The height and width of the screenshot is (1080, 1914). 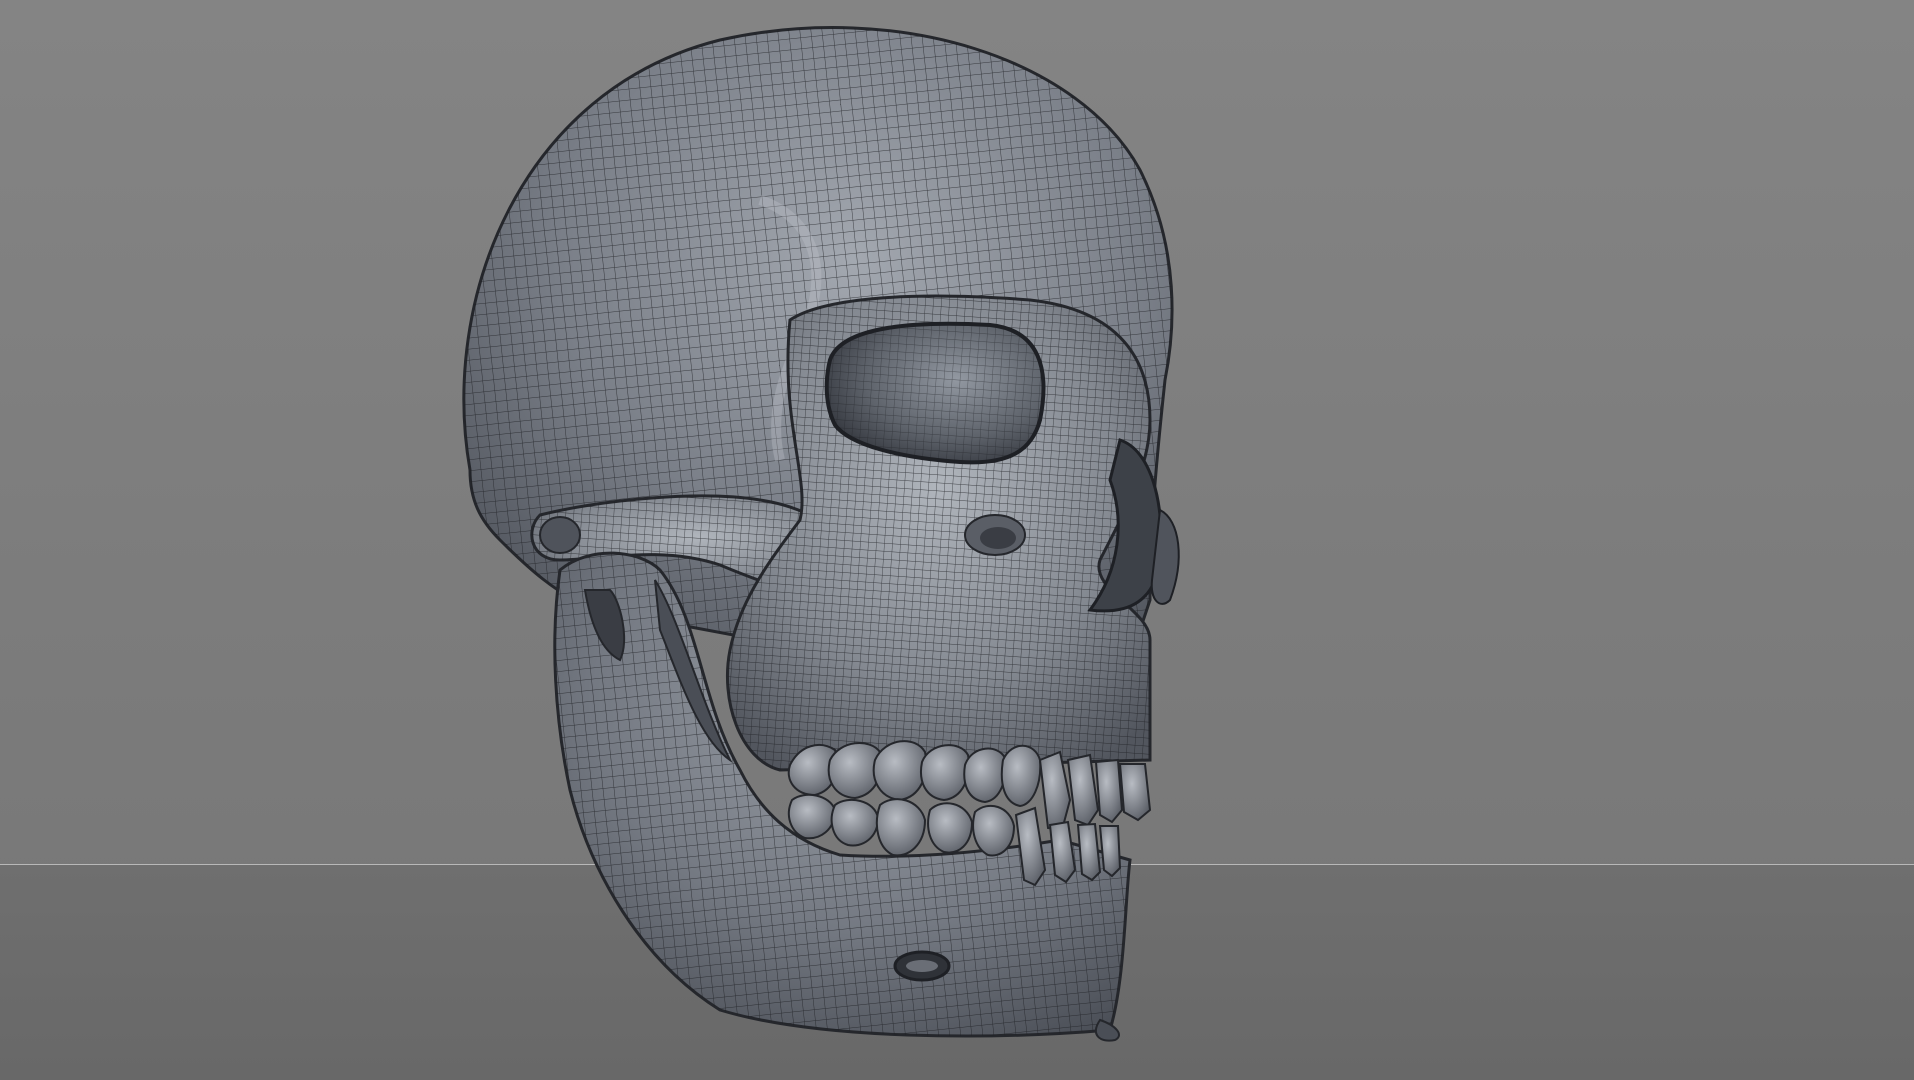 What do you see at coordinates (935, 393) in the screenshot?
I see `eye-socket` at bounding box center [935, 393].